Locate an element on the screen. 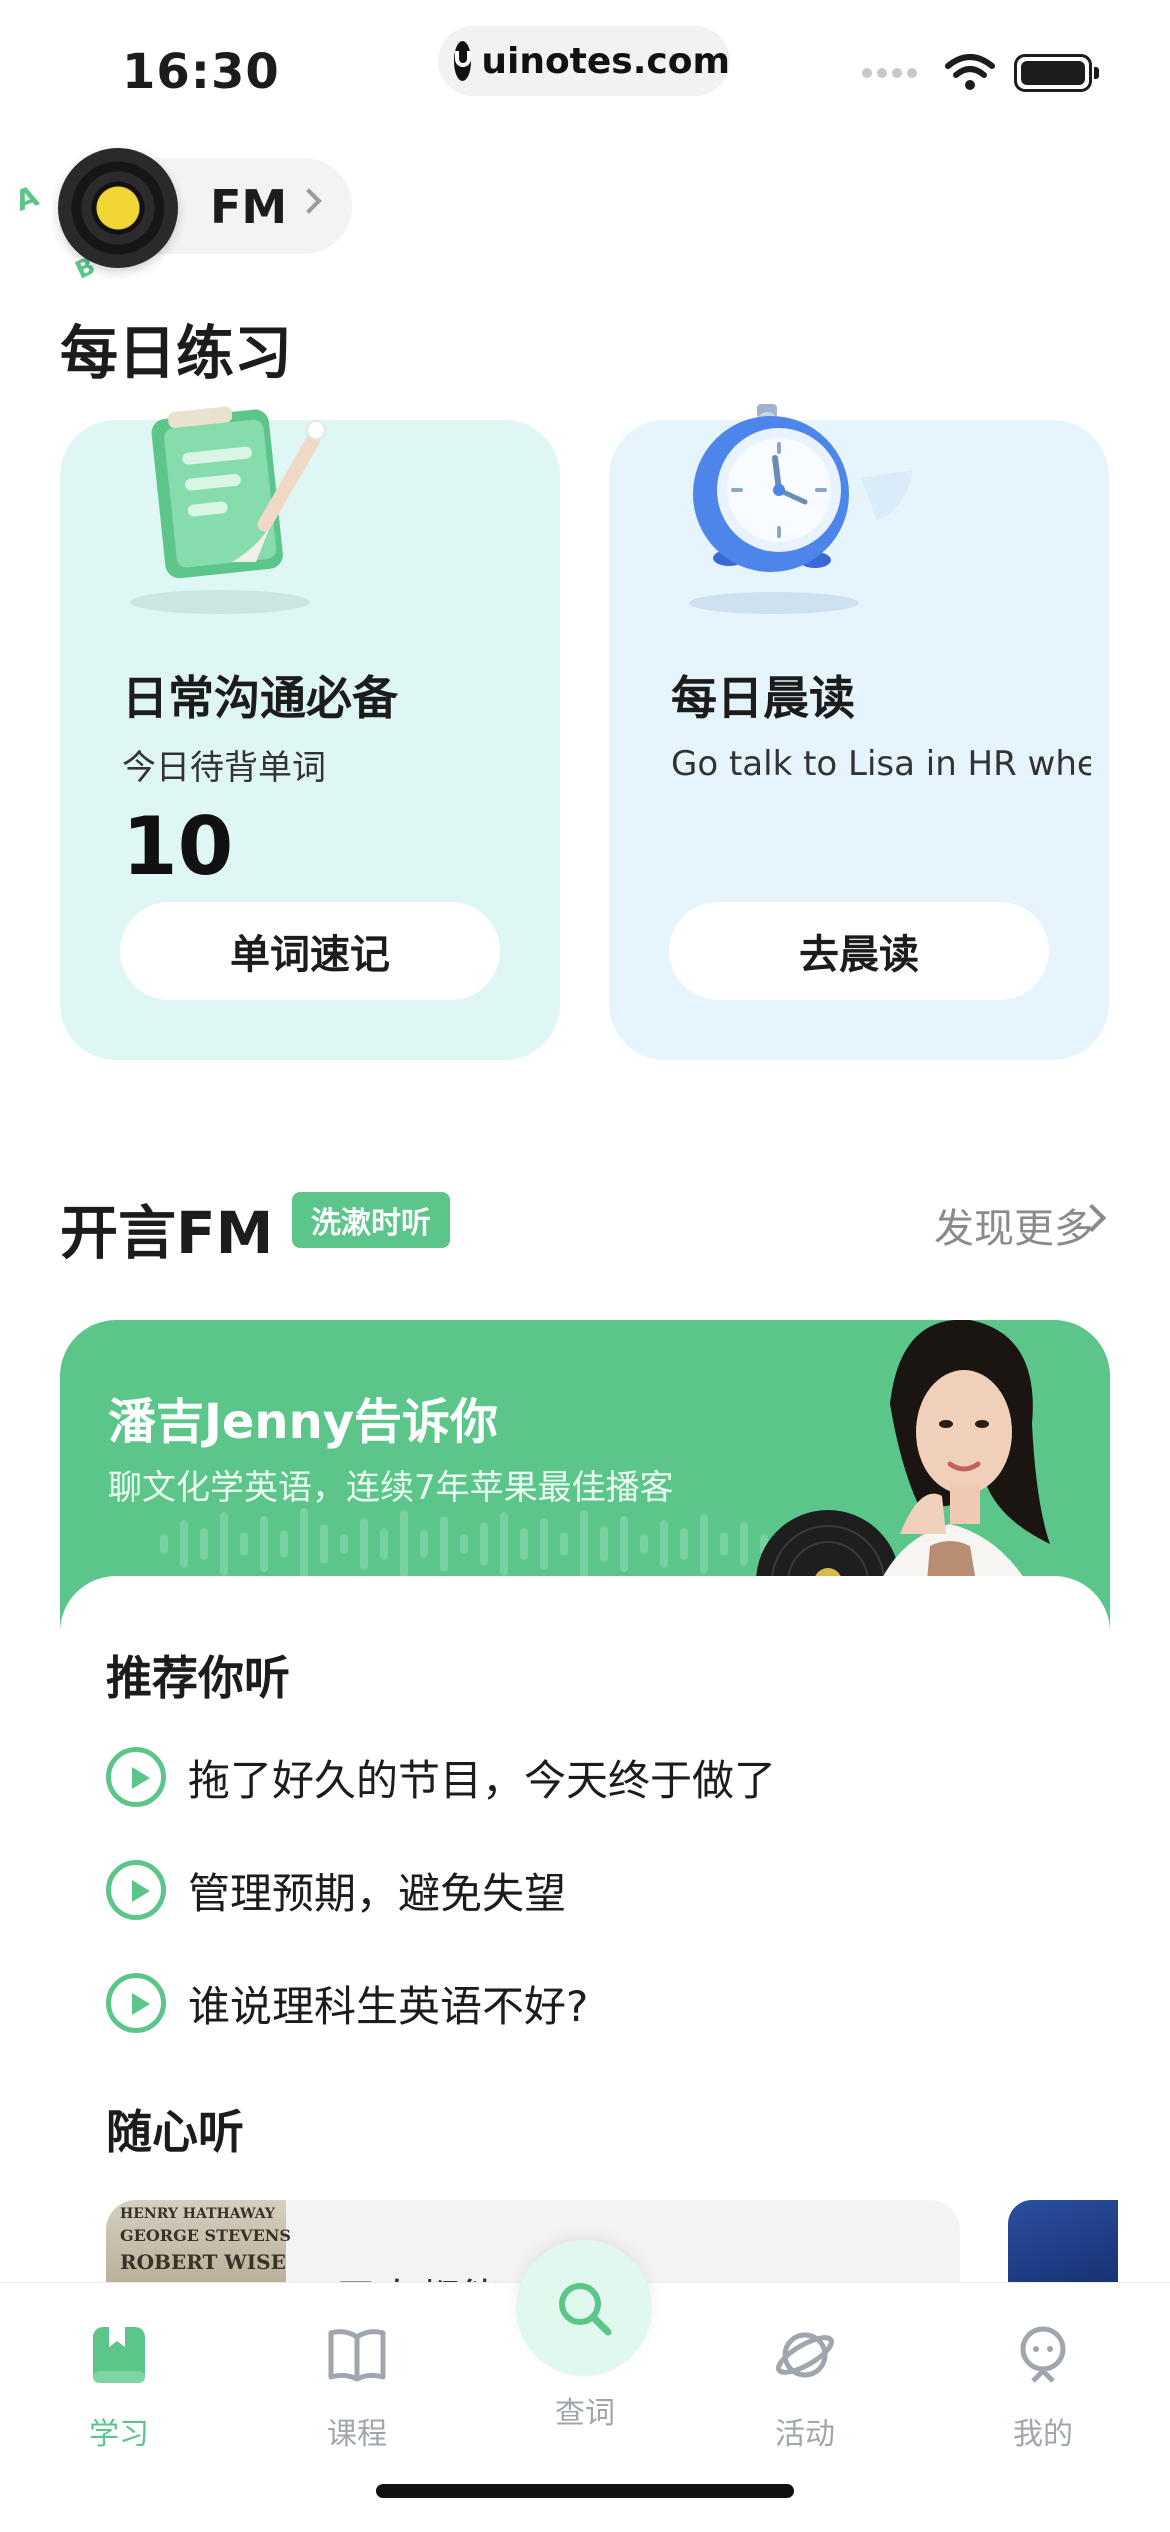 The image size is (1170, 2532). cover-line: GEORGE STEVENS is located at coordinates (205, 2235).